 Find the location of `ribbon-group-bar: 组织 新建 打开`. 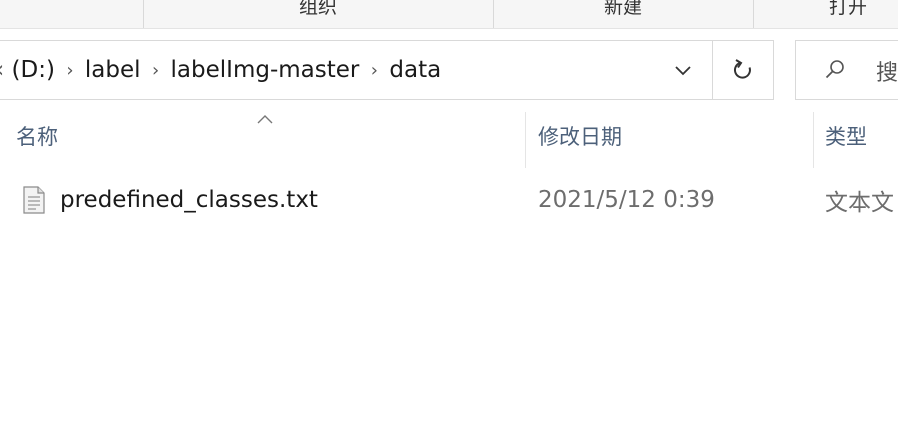

ribbon-group-bar: 组织 新建 打开 is located at coordinates (449, 14).